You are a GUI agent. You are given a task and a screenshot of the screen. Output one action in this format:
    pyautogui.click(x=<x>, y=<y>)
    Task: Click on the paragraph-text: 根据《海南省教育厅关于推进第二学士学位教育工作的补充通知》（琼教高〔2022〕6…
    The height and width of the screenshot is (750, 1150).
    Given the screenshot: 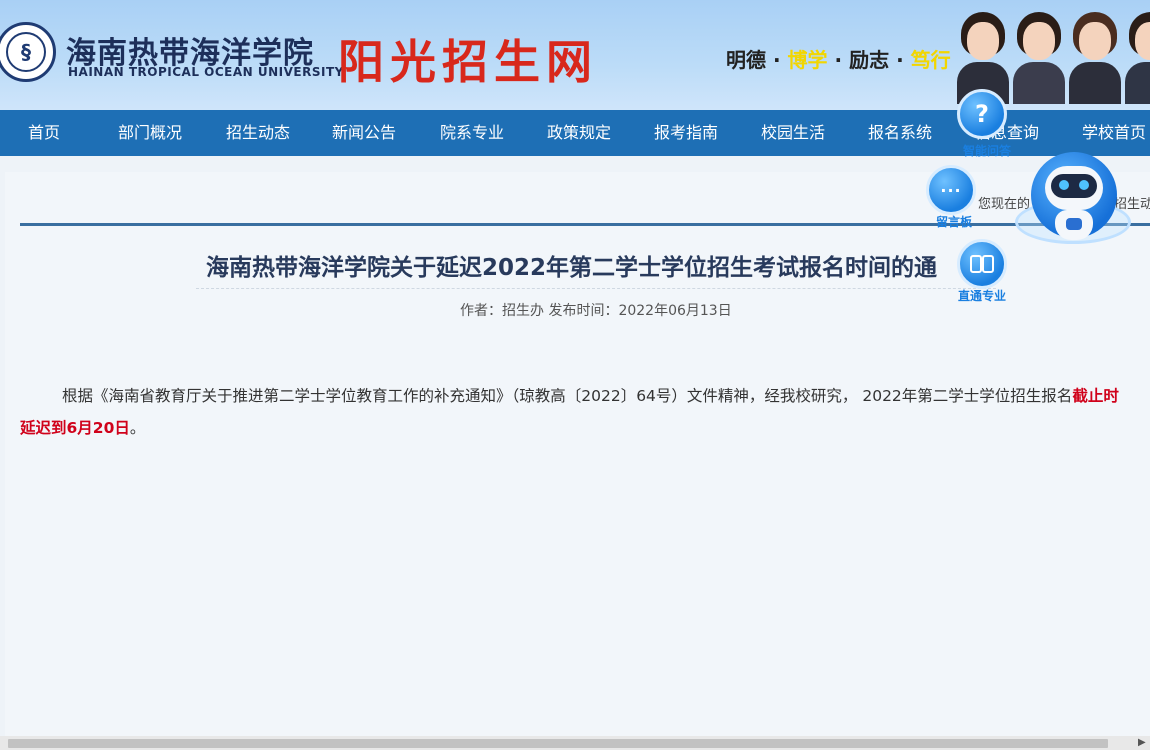 What is the action you would take?
    pyautogui.click(x=567, y=396)
    